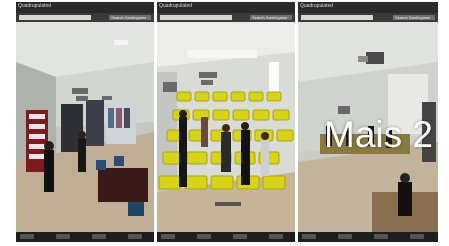 The width and height of the screenshot is (449, 246). Describe the element at coordinates (378, 134) in the screenshot. I see `more-images-overlay: Mais 2` at that location.